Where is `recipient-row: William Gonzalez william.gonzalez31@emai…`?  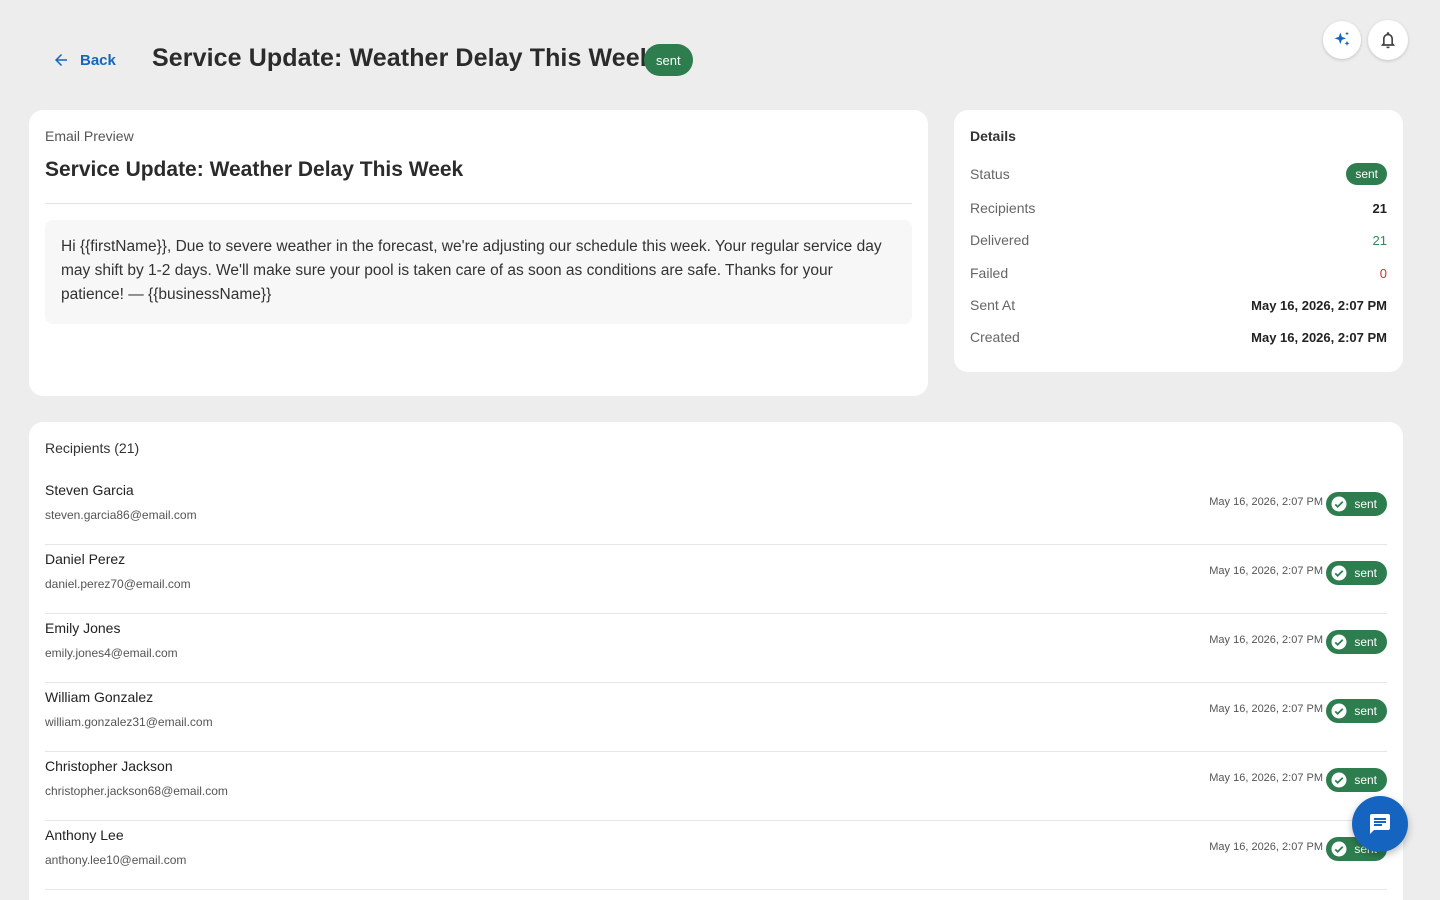
recipient-row: William Gonzalez william.gonzalez31@emai… is located at coordinates (716, 717).